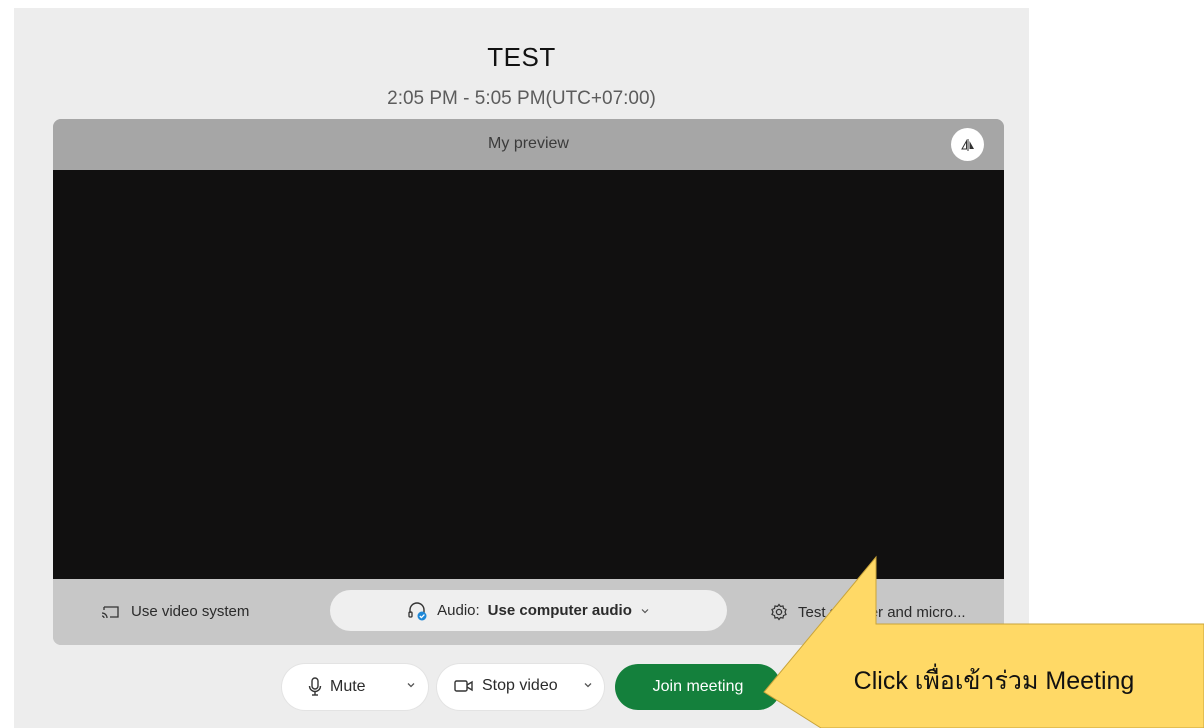 This screenshot has width=1204, height=728. I want to click on headset-icon, so click(417, 610).